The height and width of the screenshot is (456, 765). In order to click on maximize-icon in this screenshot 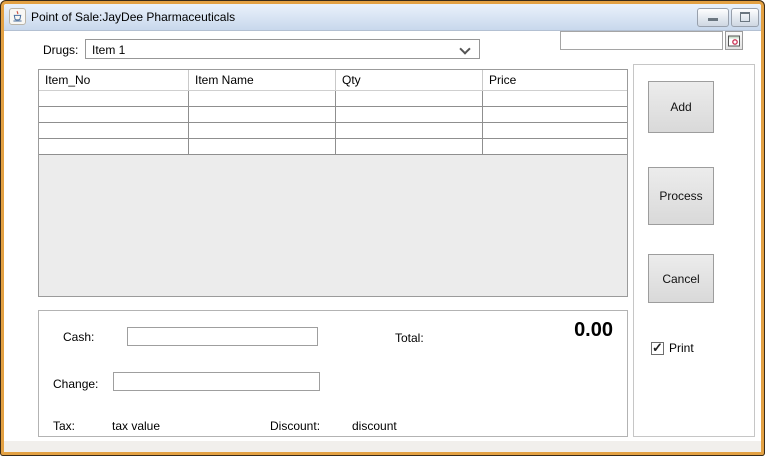, I will do `click(745, 17)`.